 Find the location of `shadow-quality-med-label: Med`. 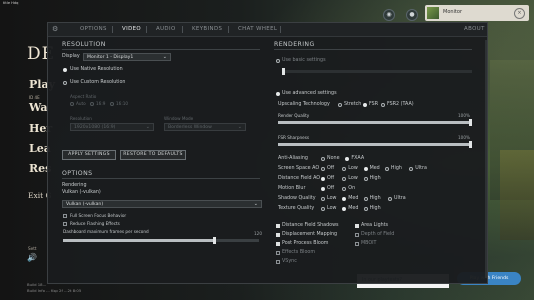

shadow-quality-med-label: Med is located at coordinates (353, 198).